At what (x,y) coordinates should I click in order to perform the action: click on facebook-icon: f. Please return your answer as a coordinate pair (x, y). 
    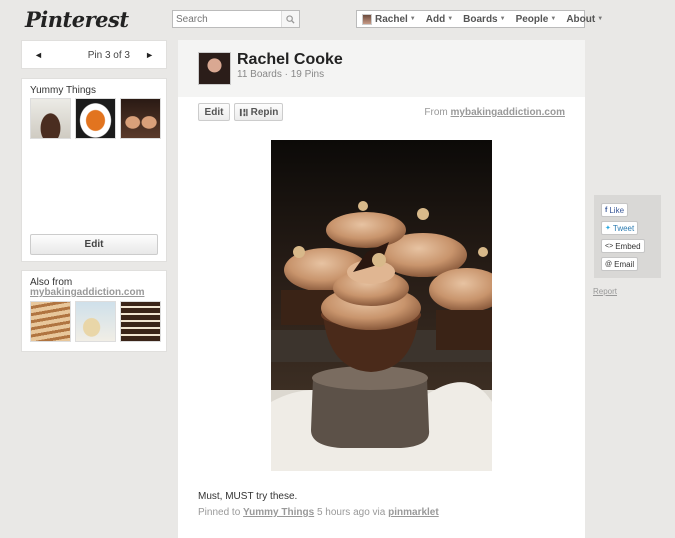
    Looking at the image, I should click on (606, 210).